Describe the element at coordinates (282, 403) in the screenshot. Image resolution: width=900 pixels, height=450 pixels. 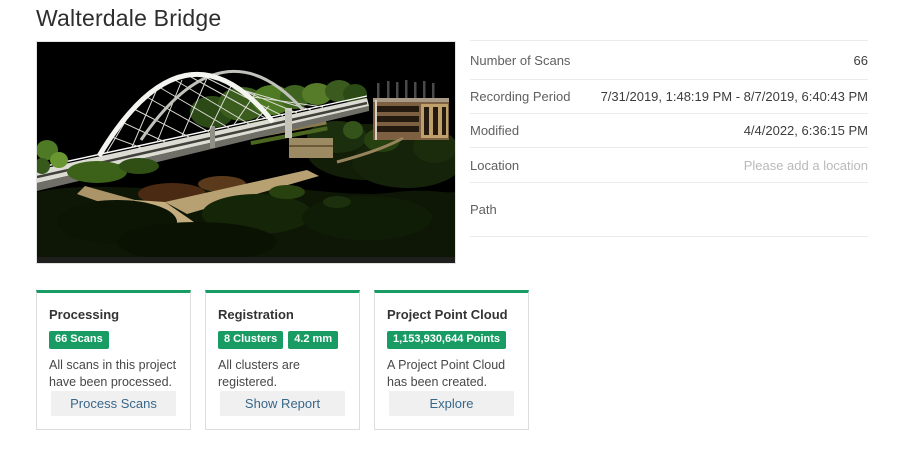
I see `show-report-button: Show Report` at that location.